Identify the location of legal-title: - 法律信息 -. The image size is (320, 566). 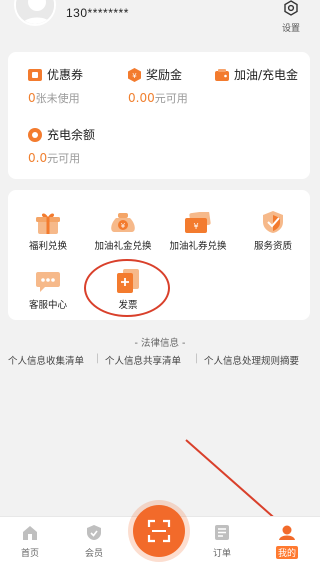
(160, 343).